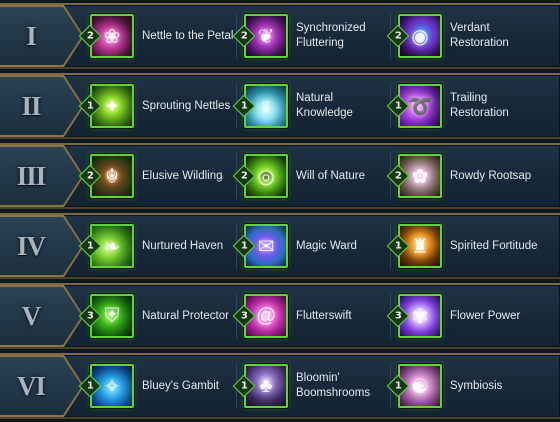 This screenshot has height=422, width=560. I want to click on talent-slot: ☯ 1 Symbiosis, so click(466, 386).